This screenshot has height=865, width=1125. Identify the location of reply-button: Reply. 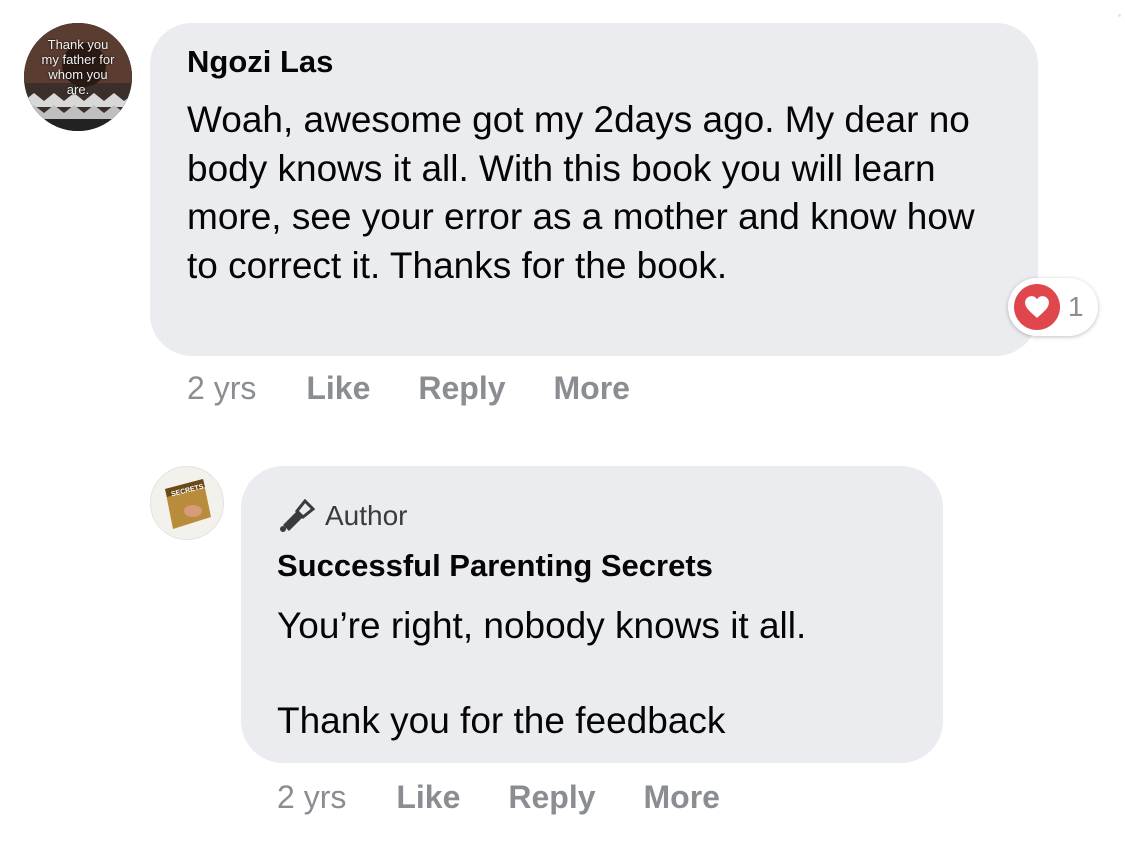
(461, 388).